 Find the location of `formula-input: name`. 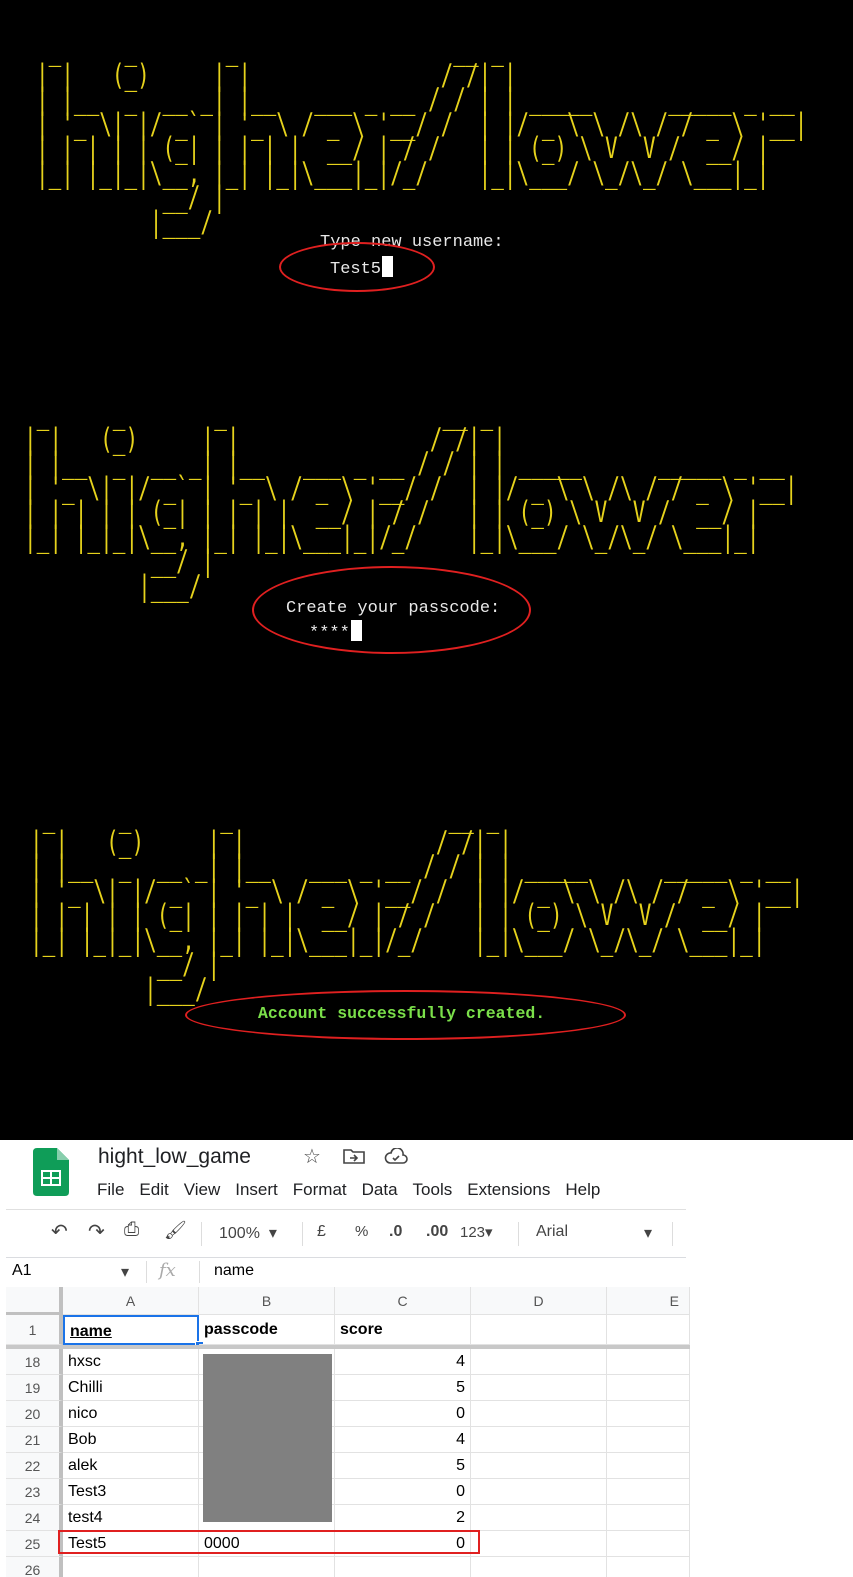

formula-input: name is located at coordinates (234, 1271).